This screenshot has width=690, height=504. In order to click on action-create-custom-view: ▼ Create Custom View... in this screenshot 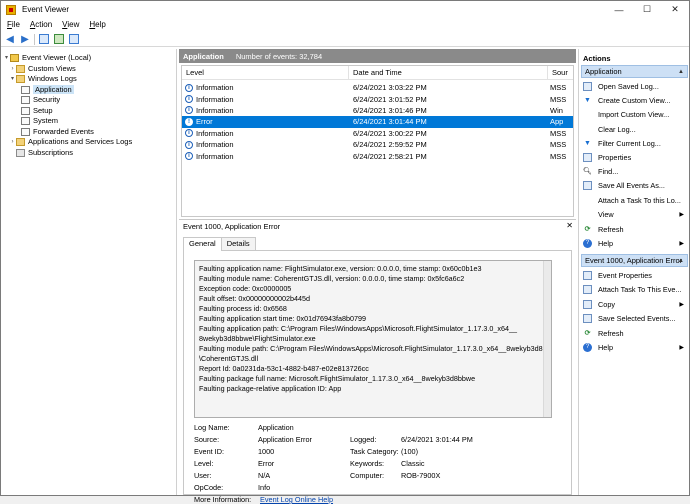, I will do `click(635, 100)`.